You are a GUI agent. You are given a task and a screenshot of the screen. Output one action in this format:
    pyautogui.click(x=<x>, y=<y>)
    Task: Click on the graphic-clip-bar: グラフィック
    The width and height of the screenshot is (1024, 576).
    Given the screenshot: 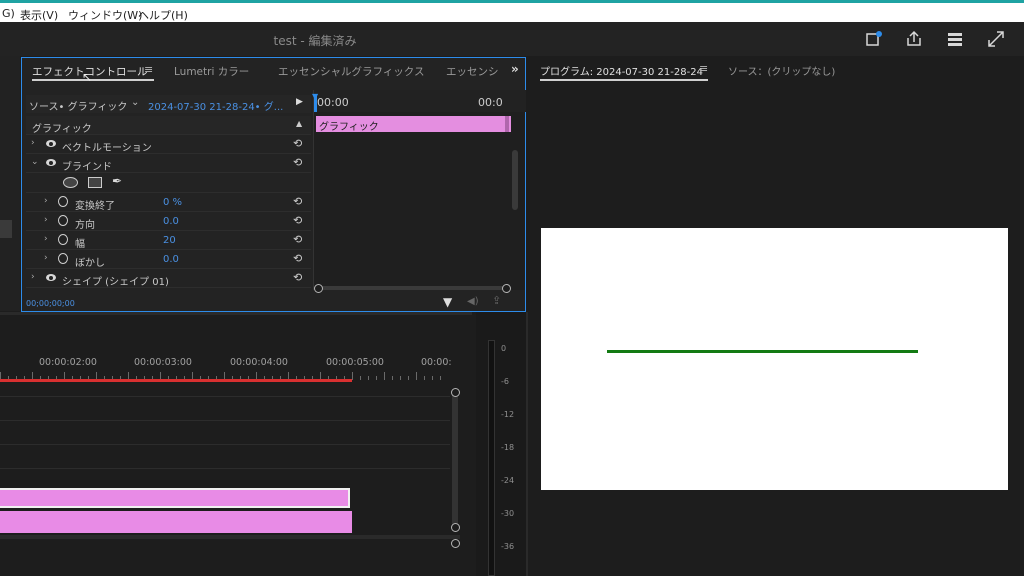 What is the action you would take?
    pyautogui.click(x=413, y=124)
    